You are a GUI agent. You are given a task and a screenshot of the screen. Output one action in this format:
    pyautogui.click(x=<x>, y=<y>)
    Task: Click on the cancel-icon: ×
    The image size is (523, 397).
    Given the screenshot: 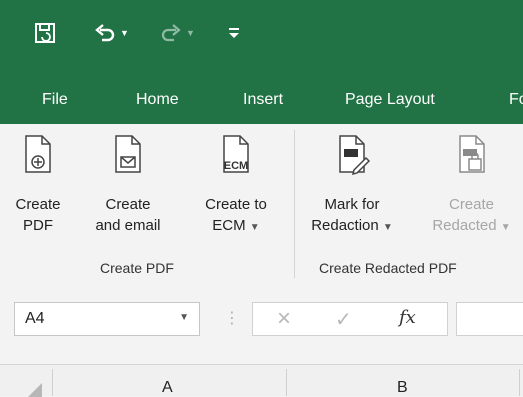 What is the action you would take?
    pyautogui.click(x=284, y=319)
    